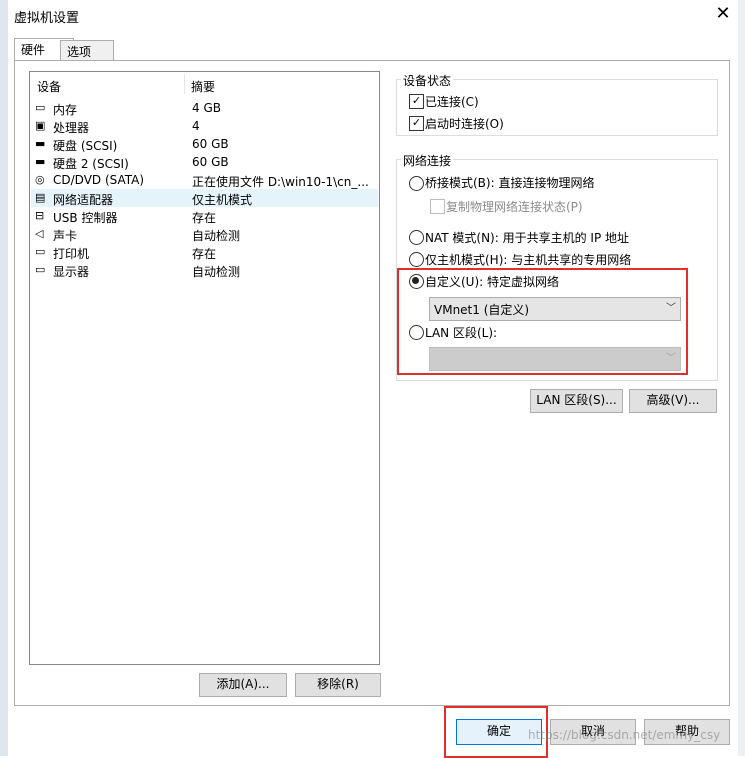  I want to click on device-name: 硬盘 2 (SCSI), so click(91, 164).